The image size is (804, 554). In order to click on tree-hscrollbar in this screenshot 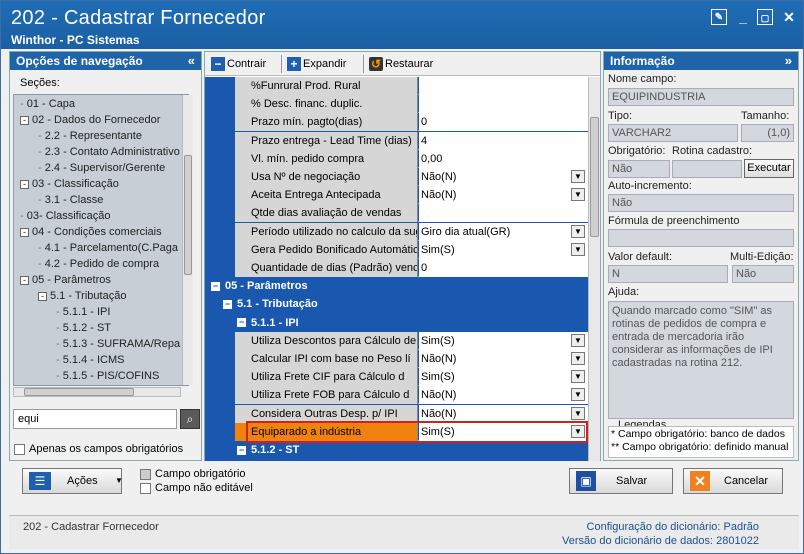, I will do `click(97, 392)`.